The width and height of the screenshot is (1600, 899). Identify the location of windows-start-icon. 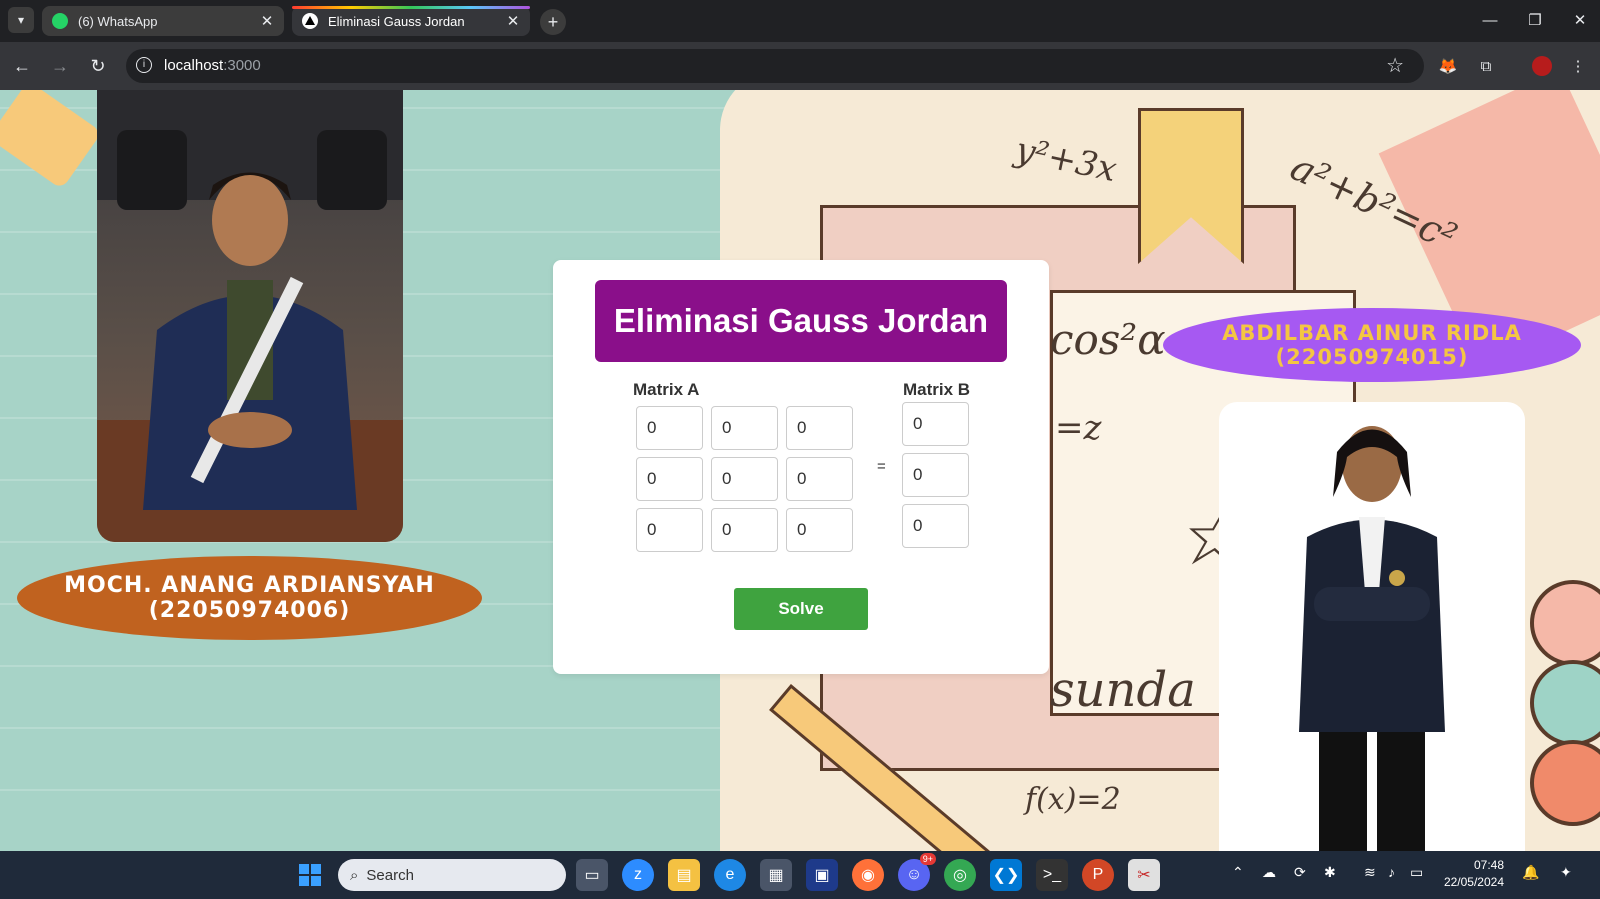
(310, 875).